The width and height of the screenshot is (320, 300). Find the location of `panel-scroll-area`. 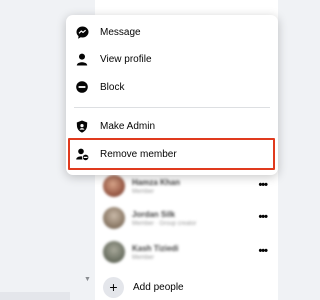

panel-scroll-area is located at coordinates (289, 150).